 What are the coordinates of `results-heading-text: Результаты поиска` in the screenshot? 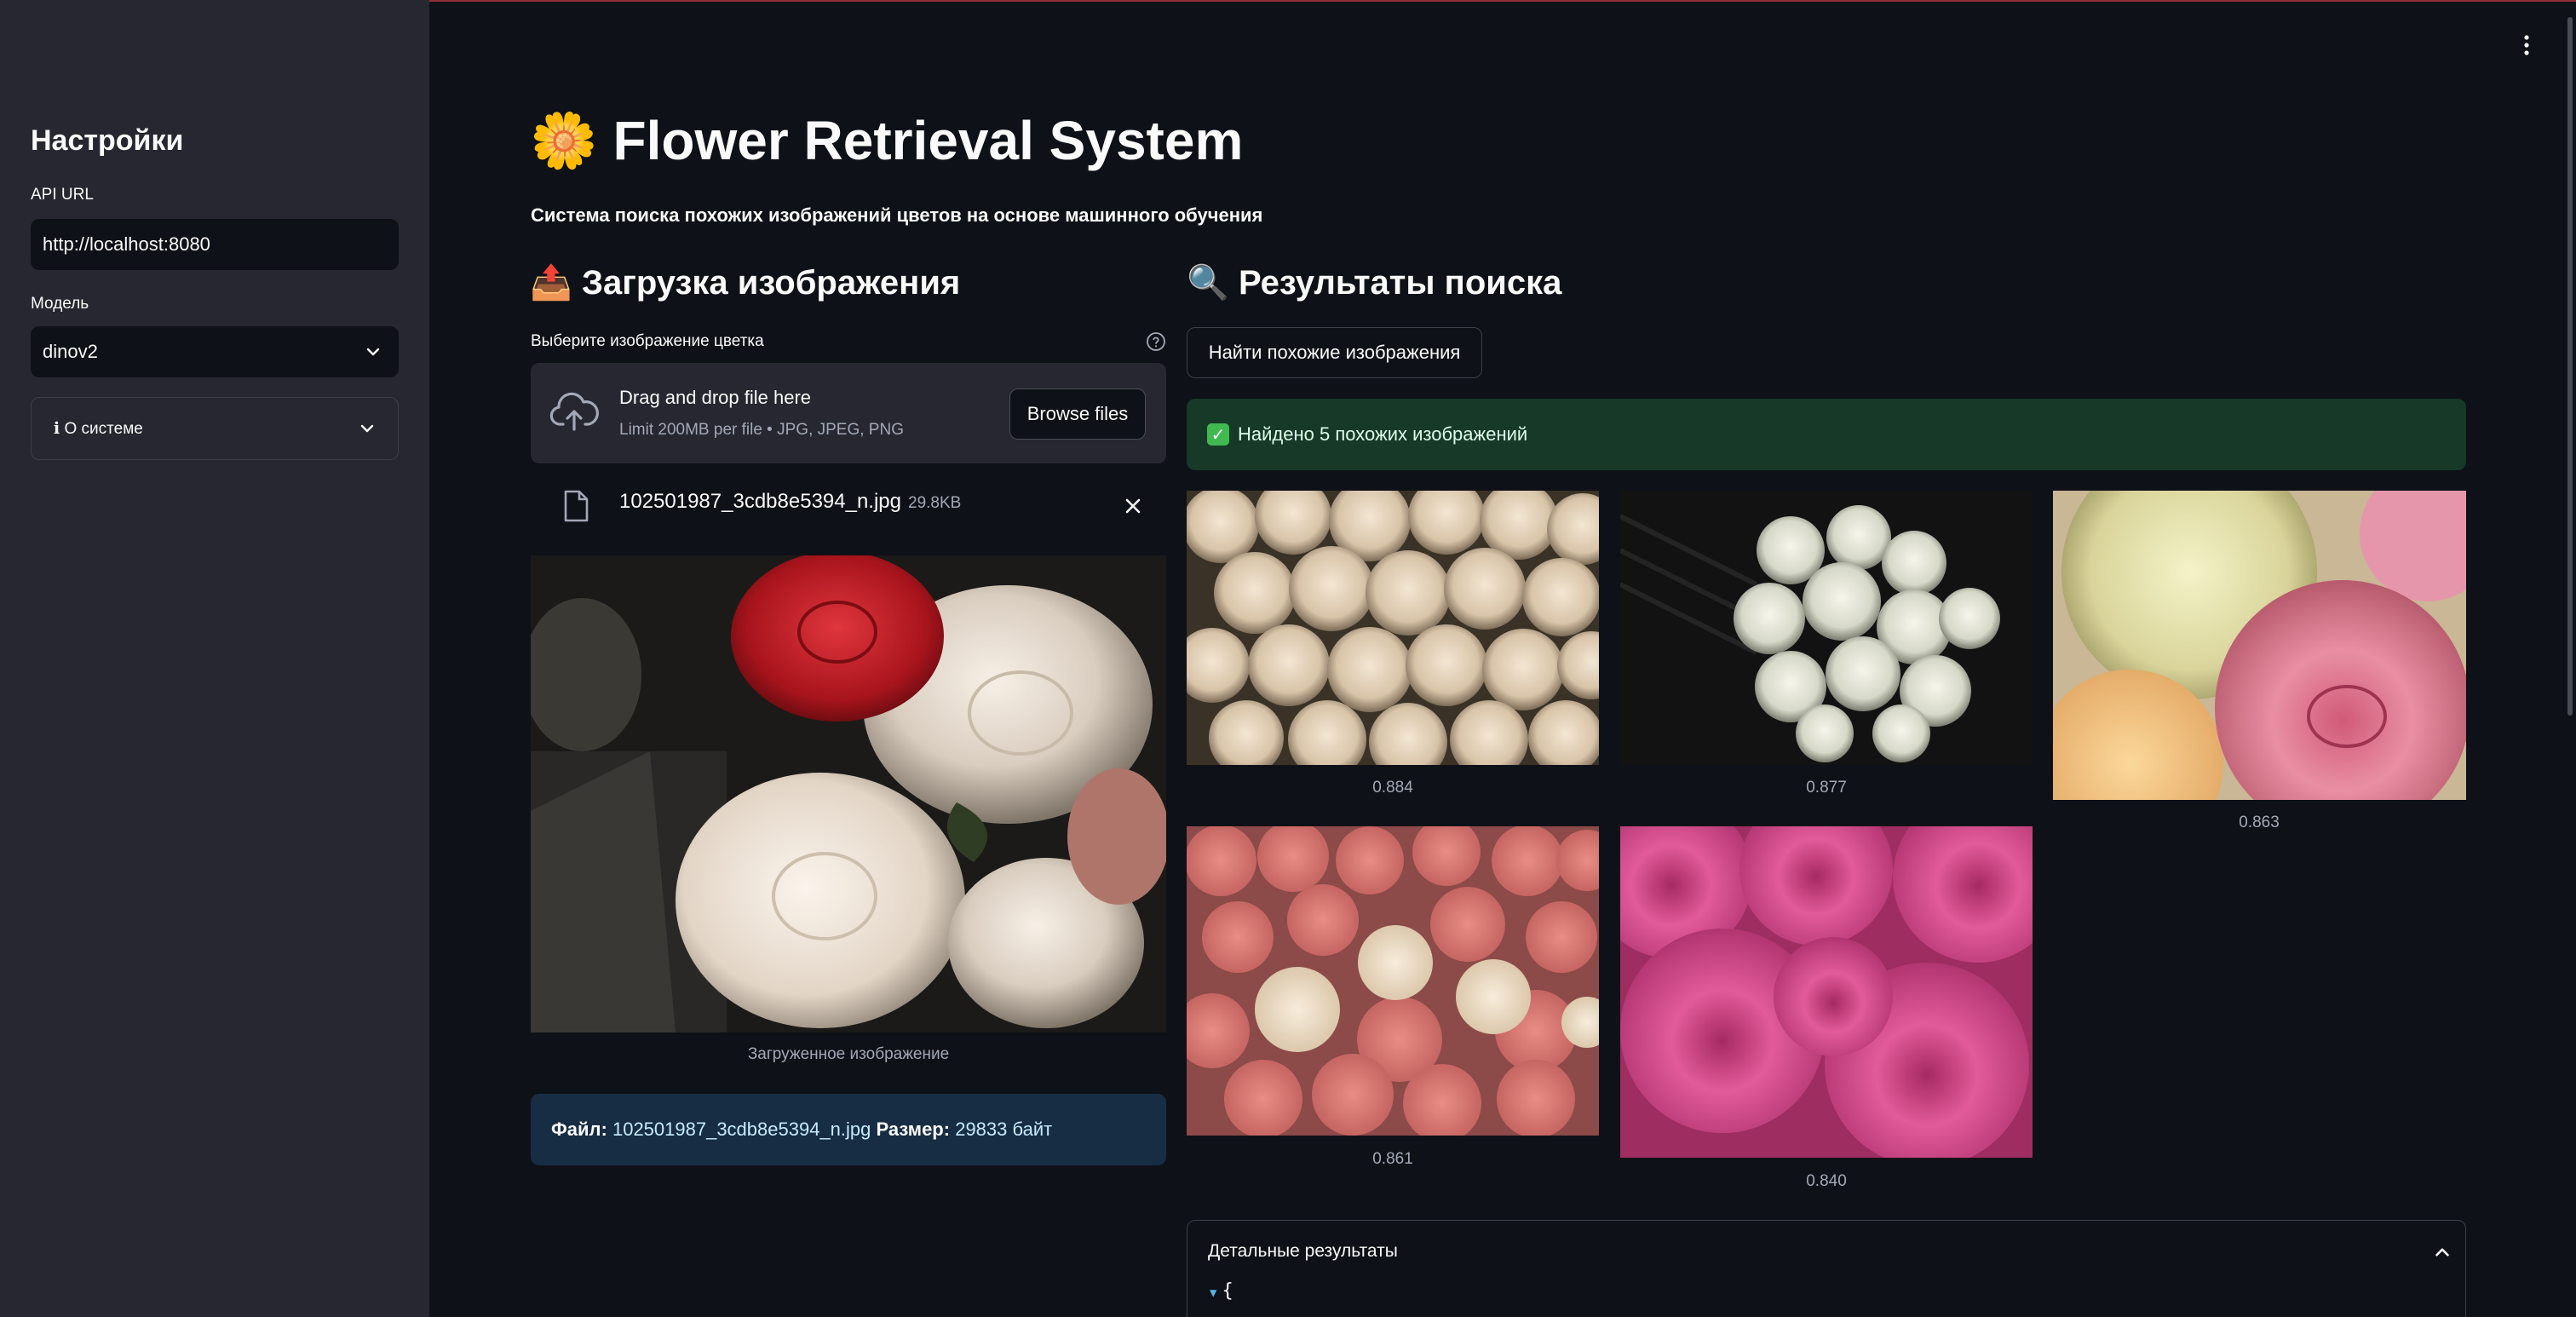 It's located at (1400, 283).